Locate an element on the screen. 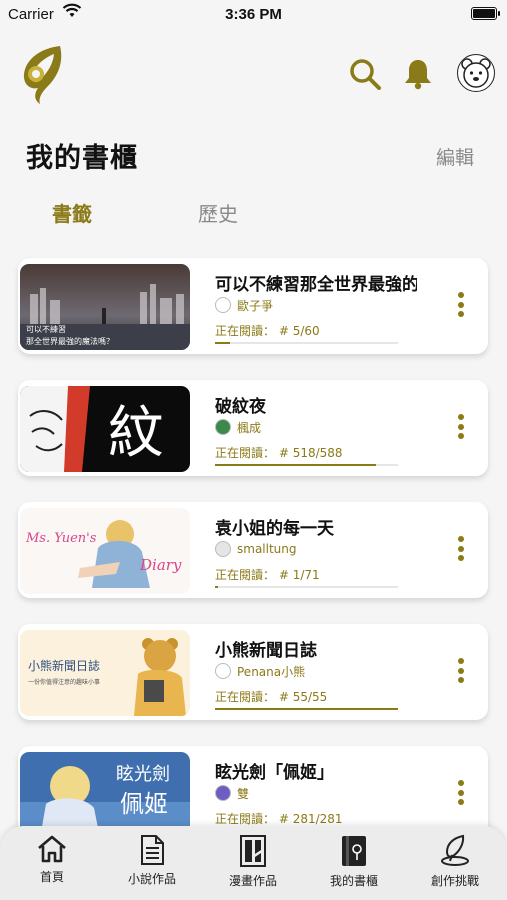 Image resolution: width=507 pixels, height=900 pixels. reading-status: 正在閱讀： # 1/71 is located at coordinates (267, 575).